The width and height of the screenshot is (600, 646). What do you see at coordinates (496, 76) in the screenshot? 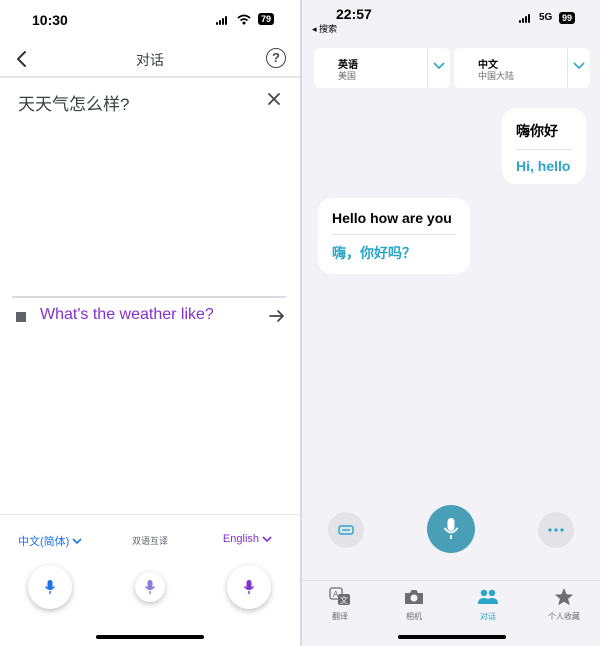
I see `right-language-region: 中国大陆` at bounding box center [496, 76].